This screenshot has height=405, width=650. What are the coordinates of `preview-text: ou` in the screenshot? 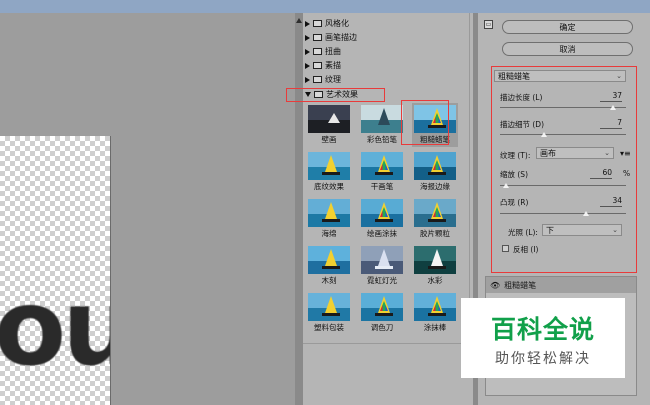 It's located at (55, 328).